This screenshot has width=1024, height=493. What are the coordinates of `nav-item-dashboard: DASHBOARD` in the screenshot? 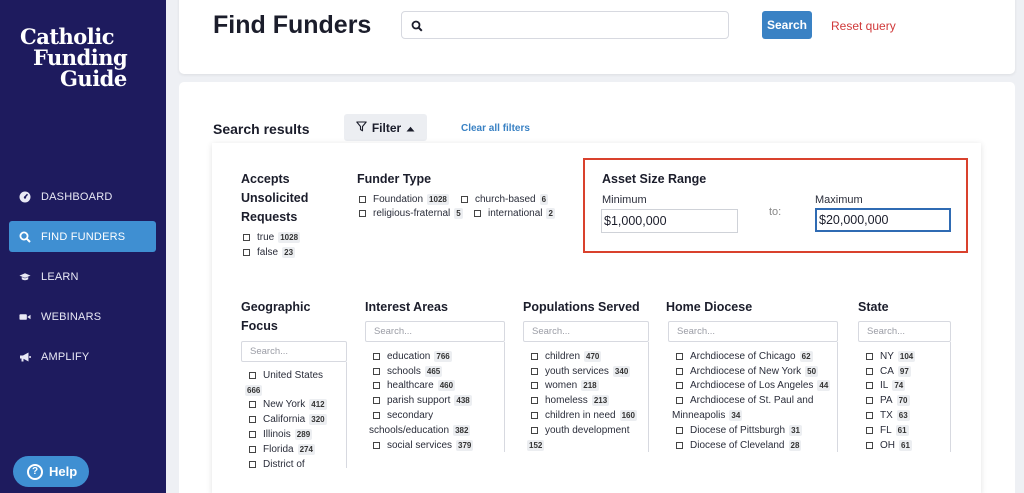 It's located at (82, 196).